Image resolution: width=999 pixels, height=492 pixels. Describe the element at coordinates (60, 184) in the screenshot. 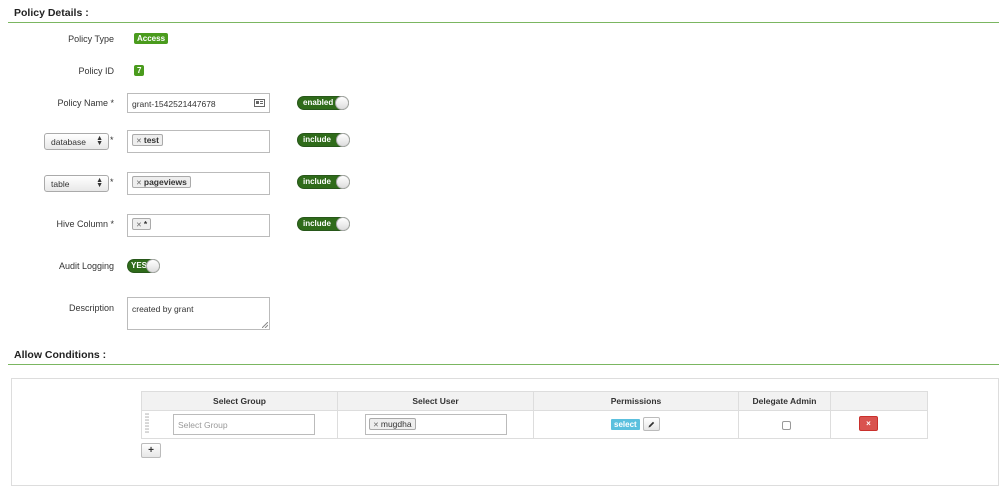

I see `resource-type-table-value: table` at that location.